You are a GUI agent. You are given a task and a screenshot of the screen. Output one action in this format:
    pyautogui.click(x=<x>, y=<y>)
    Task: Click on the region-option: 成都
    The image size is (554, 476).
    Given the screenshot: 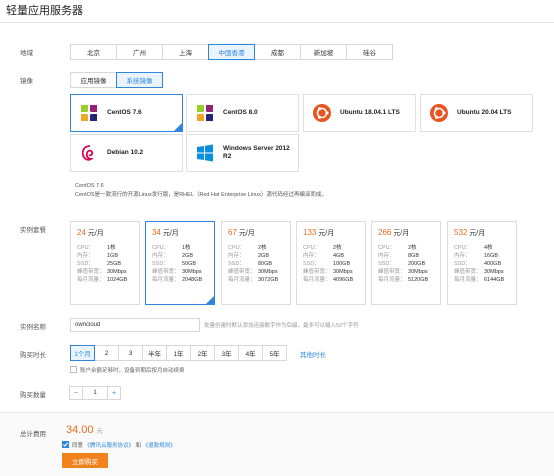 What is the action you would take?
    pyautogui.click(x=277, y=52)
    